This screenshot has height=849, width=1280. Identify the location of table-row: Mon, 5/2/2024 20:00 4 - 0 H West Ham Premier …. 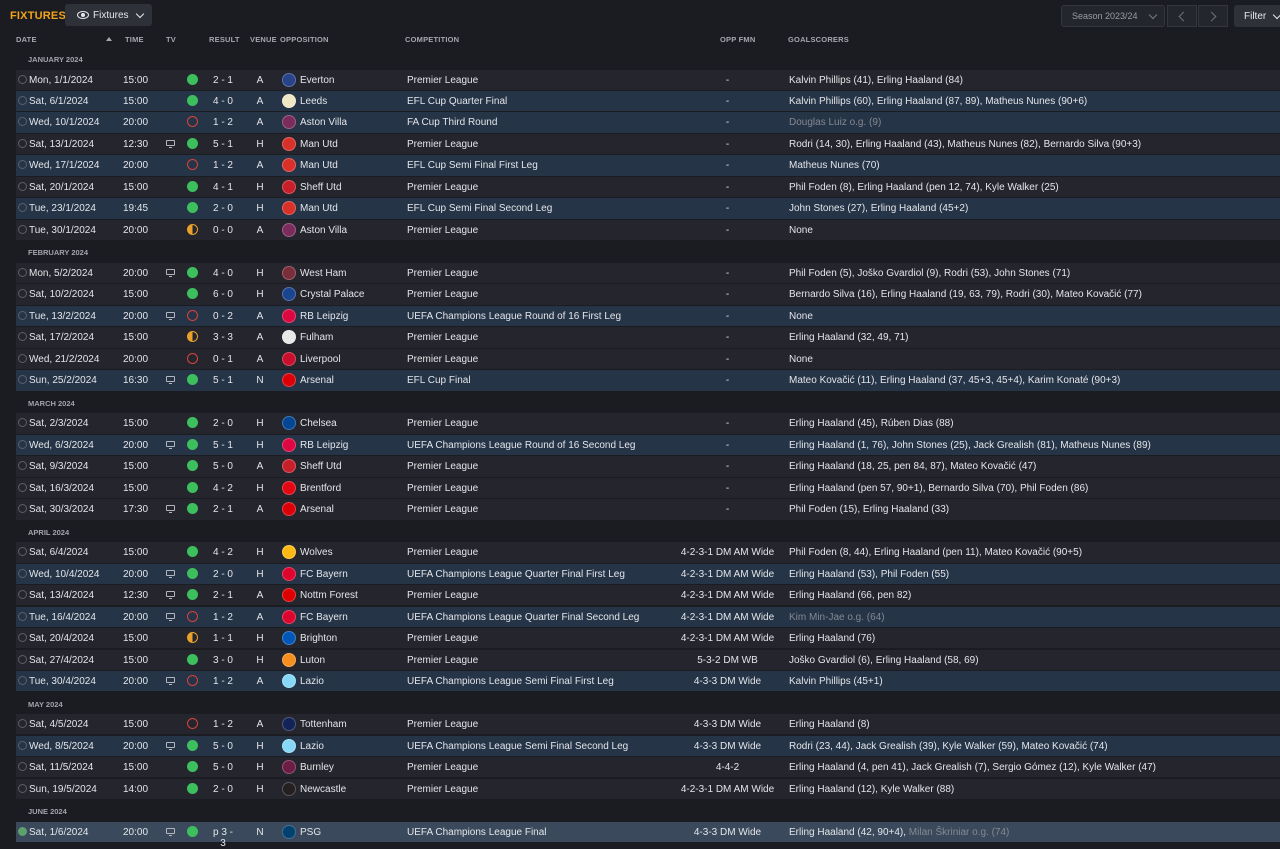
(648, 273).